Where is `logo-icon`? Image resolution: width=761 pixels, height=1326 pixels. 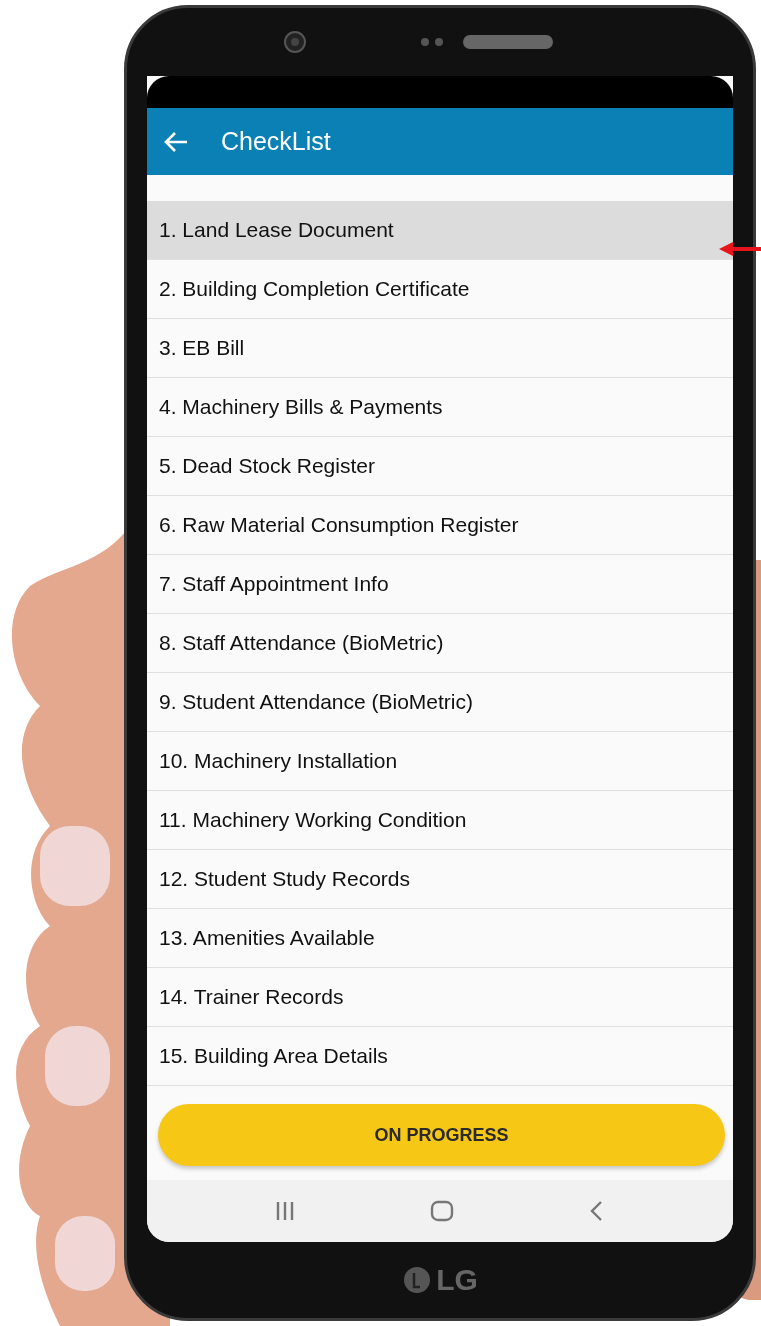 logo-icon is located at coordinates (417, 1280).